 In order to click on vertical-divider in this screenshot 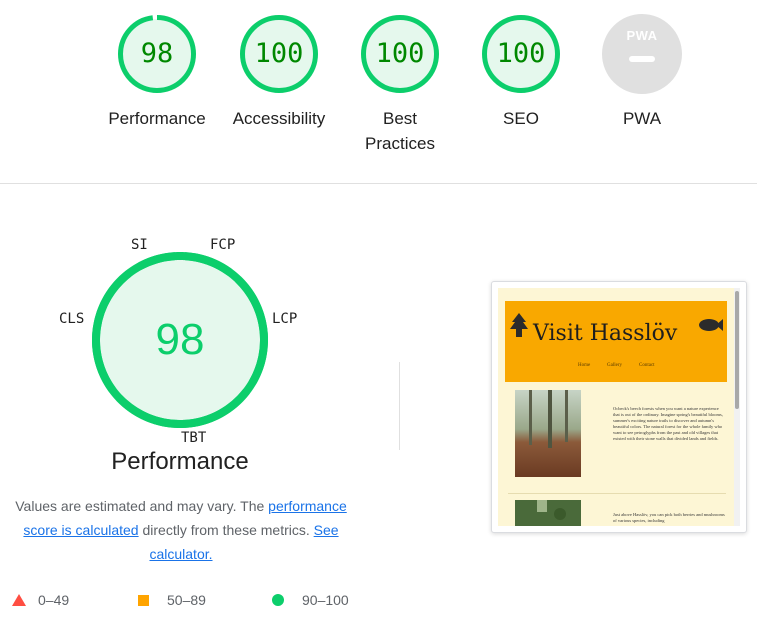, I will do `click(399, 406)`.